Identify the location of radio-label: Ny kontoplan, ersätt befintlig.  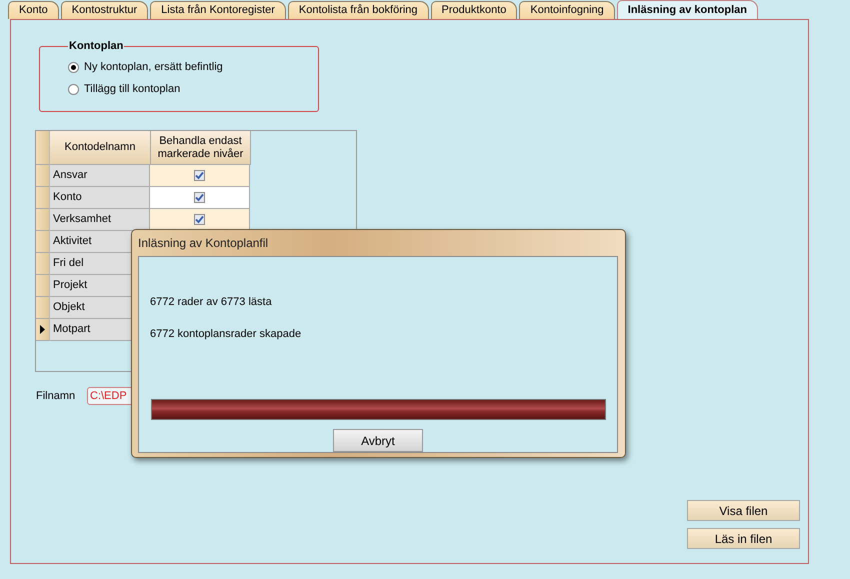
(153, 67).